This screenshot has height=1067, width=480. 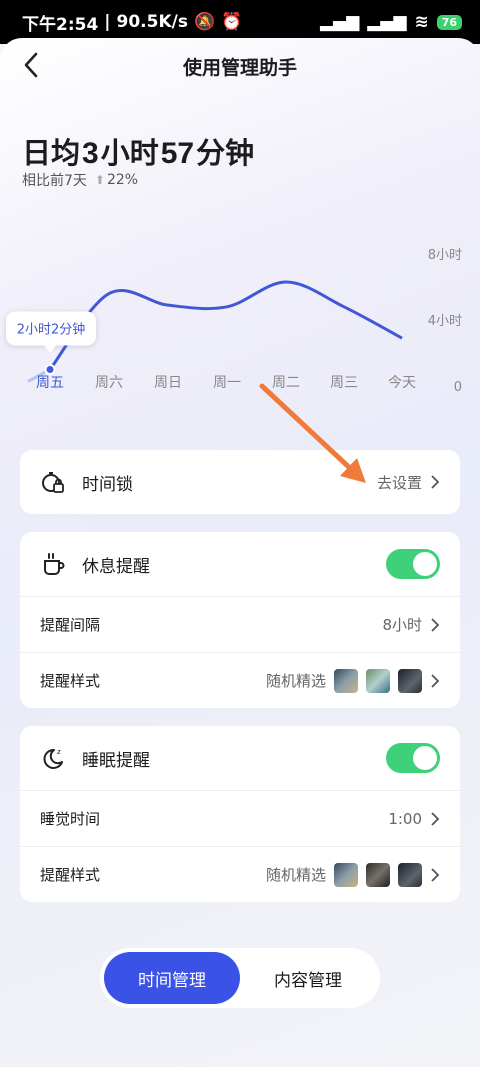 What do you see at coordinates (240, 818) in the screenshot?
I see `sleep-time-row: 睡觉时间 1:00` at bounding box center [240, 818].